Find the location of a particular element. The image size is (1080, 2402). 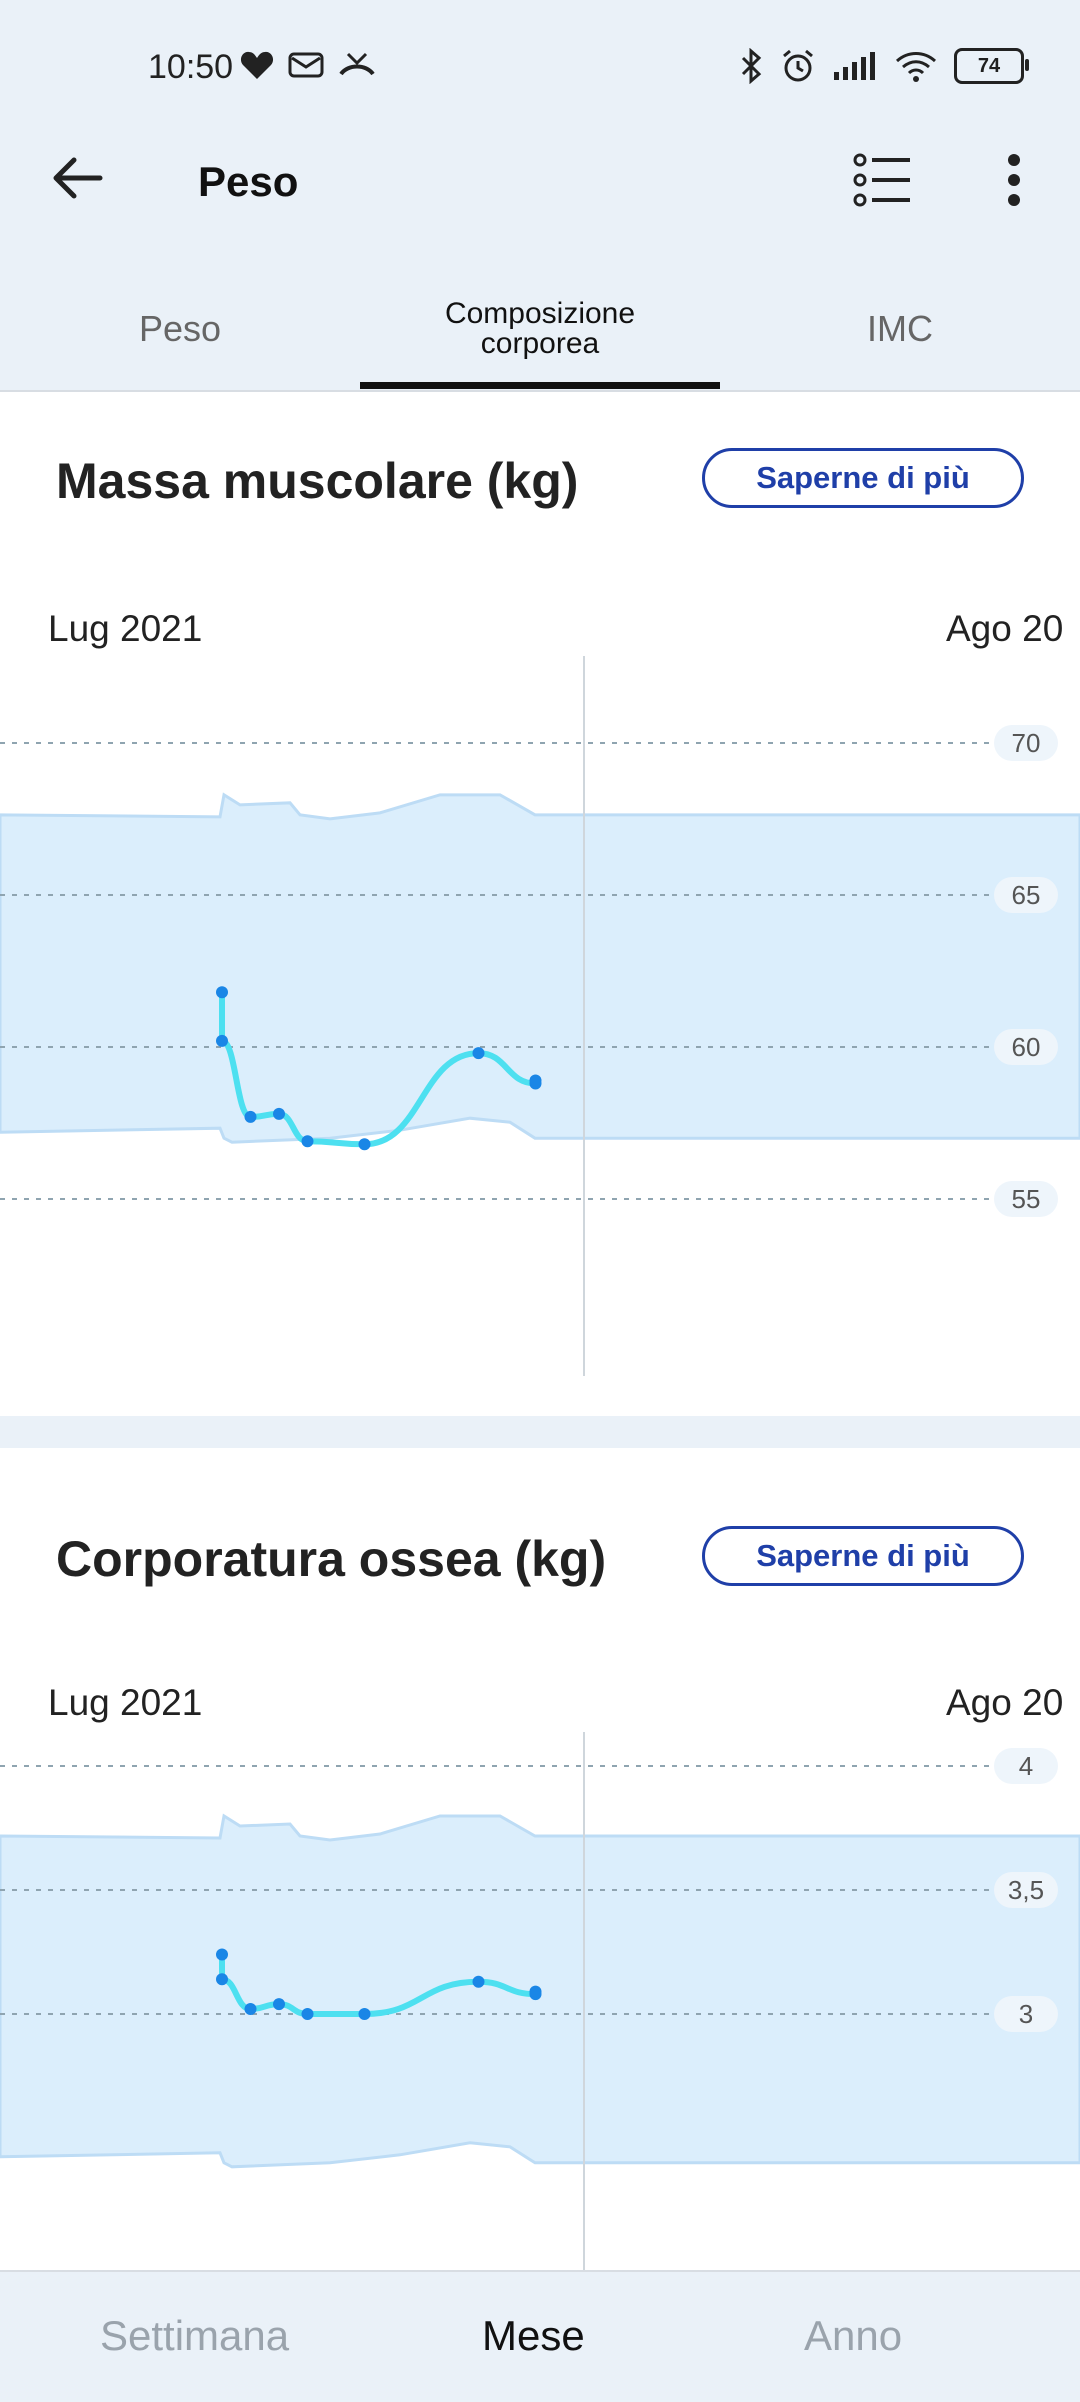

y-tick-label: 3,5 is located at coordinates (1026, 1890).